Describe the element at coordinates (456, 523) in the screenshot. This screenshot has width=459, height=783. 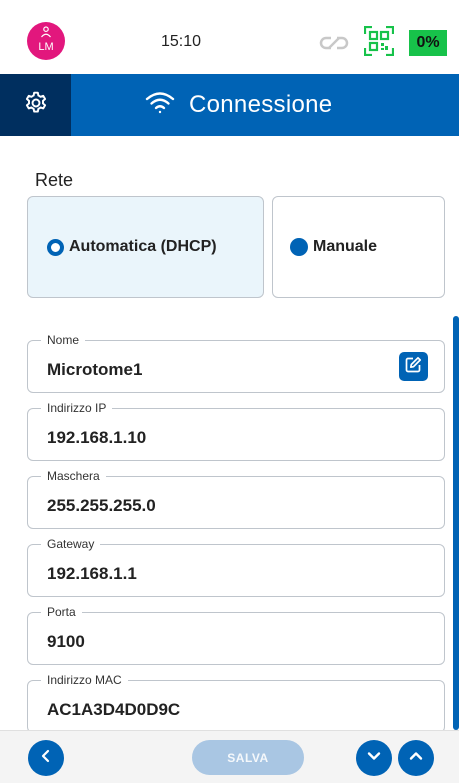
I see `scrollbar` at that location.